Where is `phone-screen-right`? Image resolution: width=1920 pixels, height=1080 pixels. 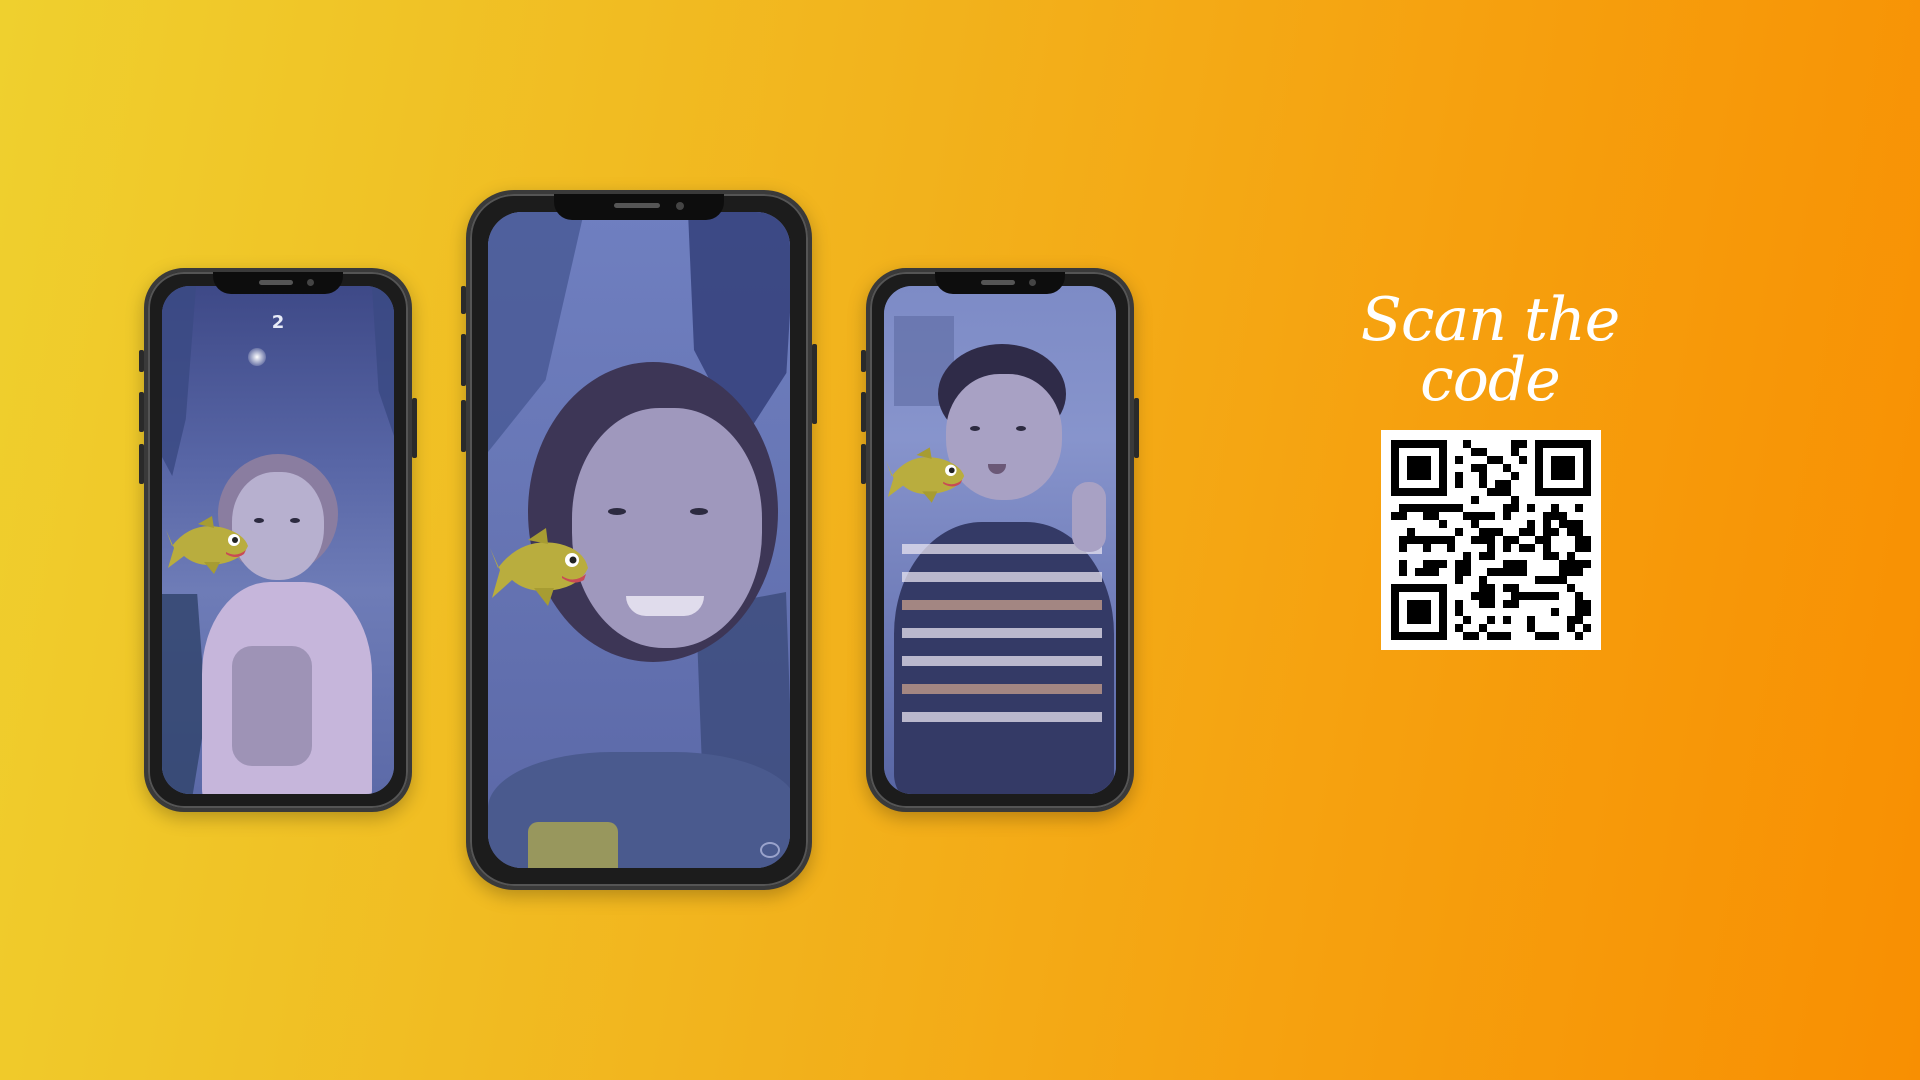 phone-screen-right is located at coordinates (1000, 540).